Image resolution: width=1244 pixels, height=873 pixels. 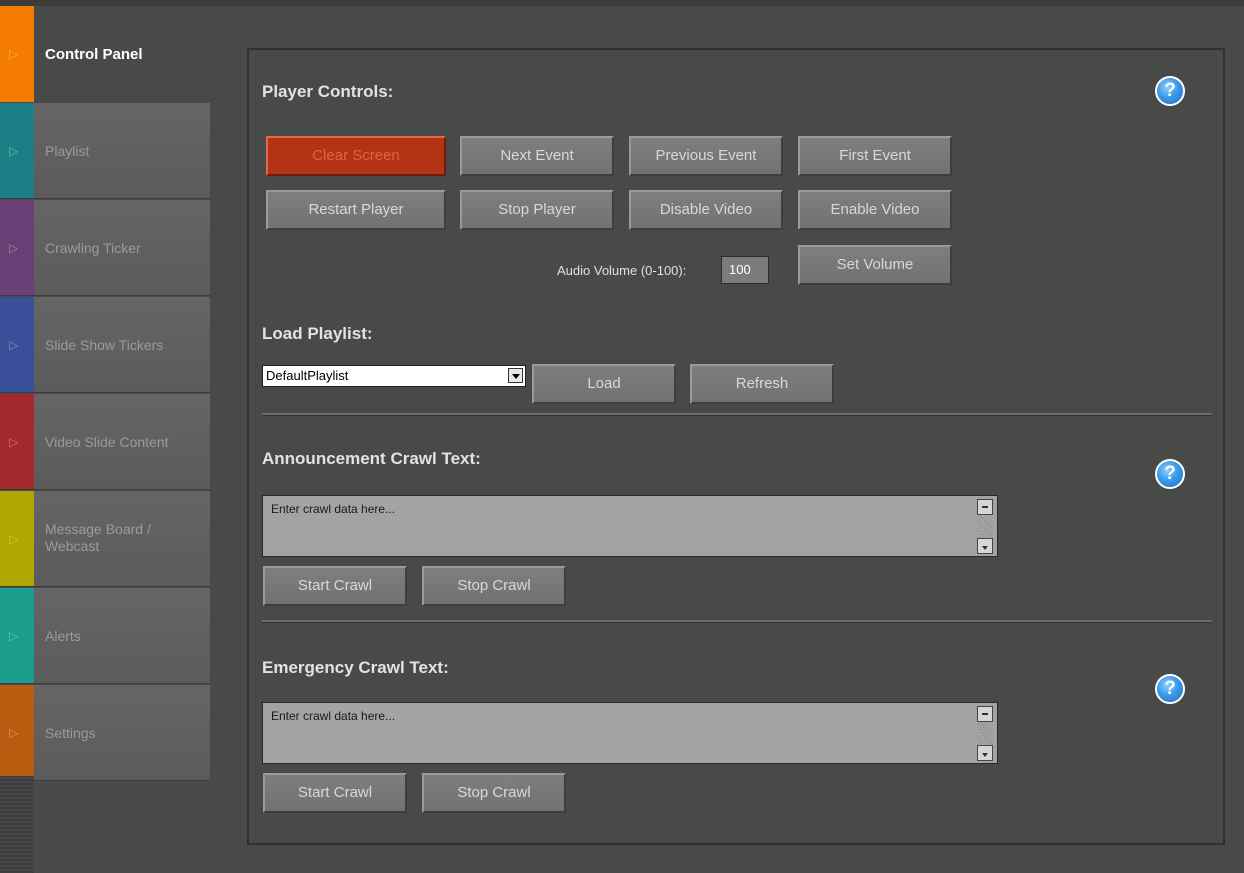 What do you see at coordinates (706, 156) in the screenshot?
I see `previous-event-button: Previous Event` at bounding box center [706, 156].